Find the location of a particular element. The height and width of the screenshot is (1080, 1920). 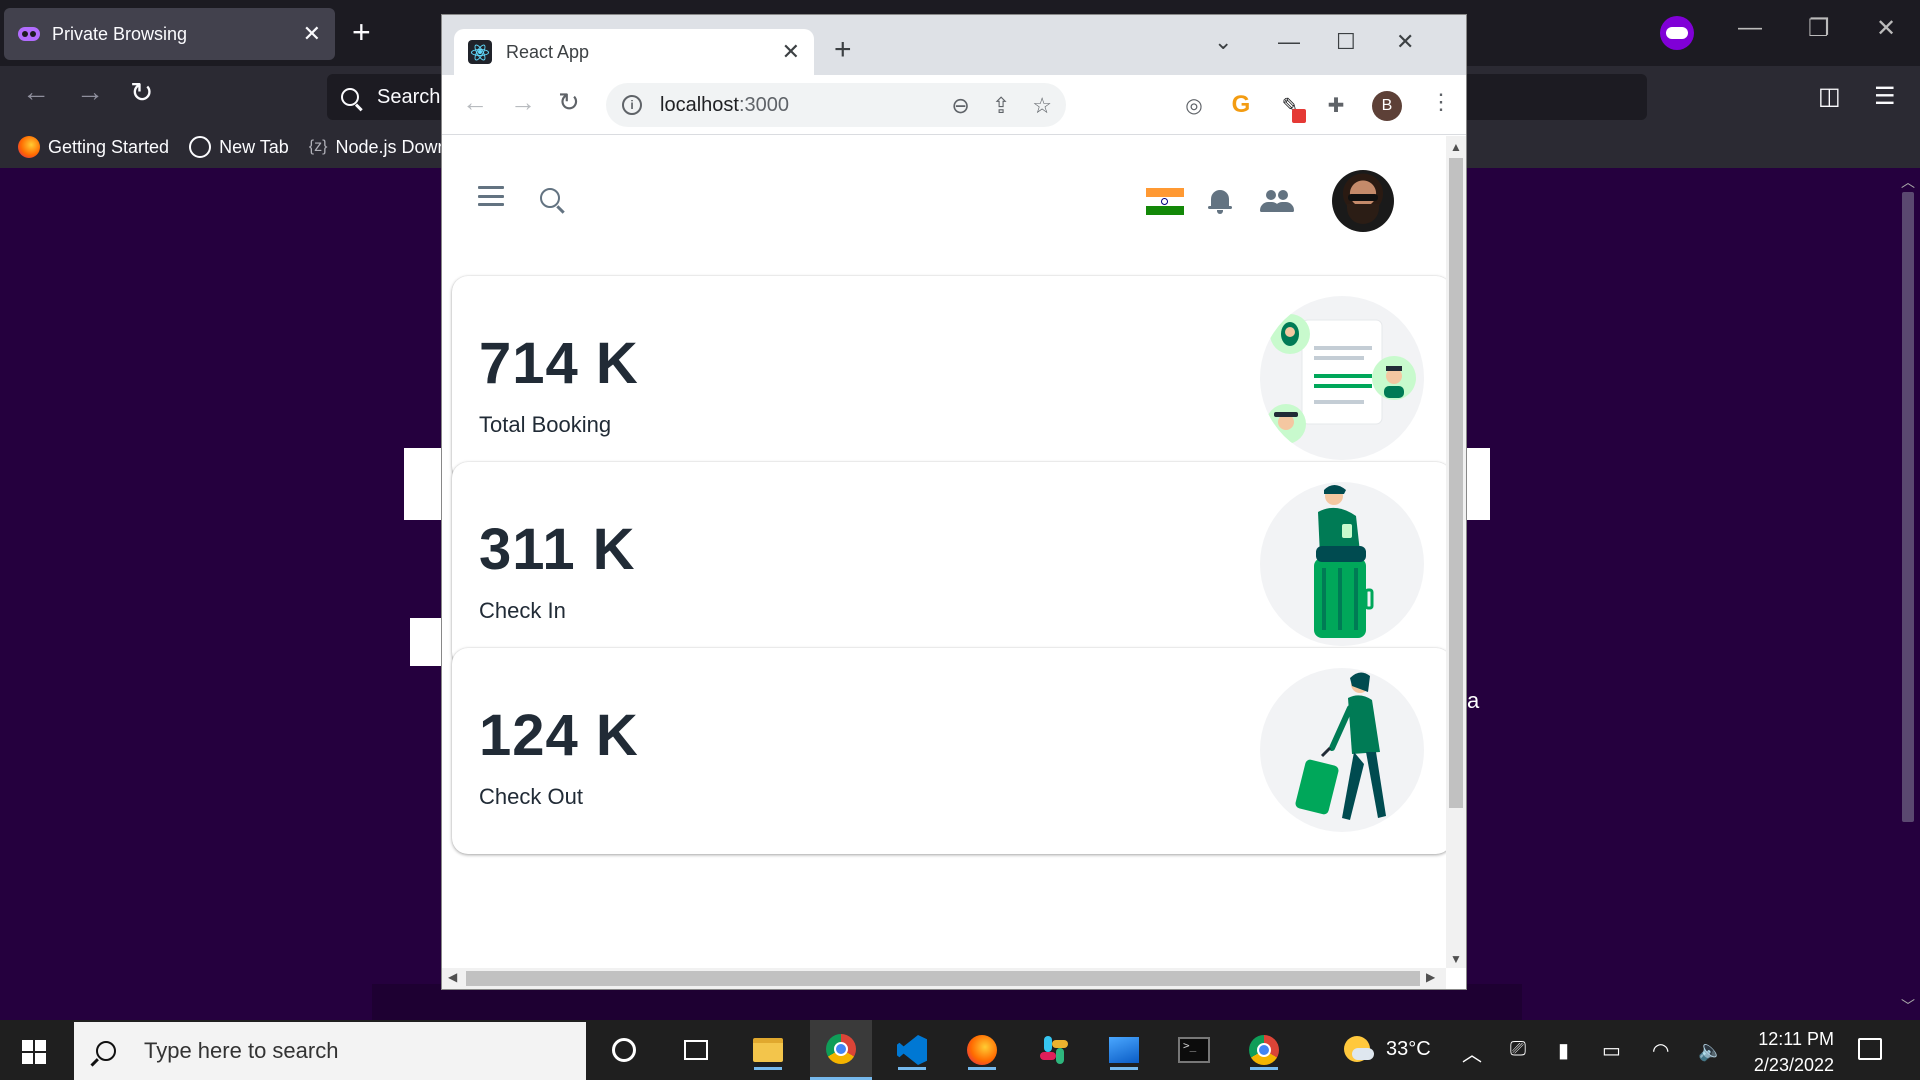

stat-card-total-booking: 714 K Total Booking is located at coordinates (949, 379).